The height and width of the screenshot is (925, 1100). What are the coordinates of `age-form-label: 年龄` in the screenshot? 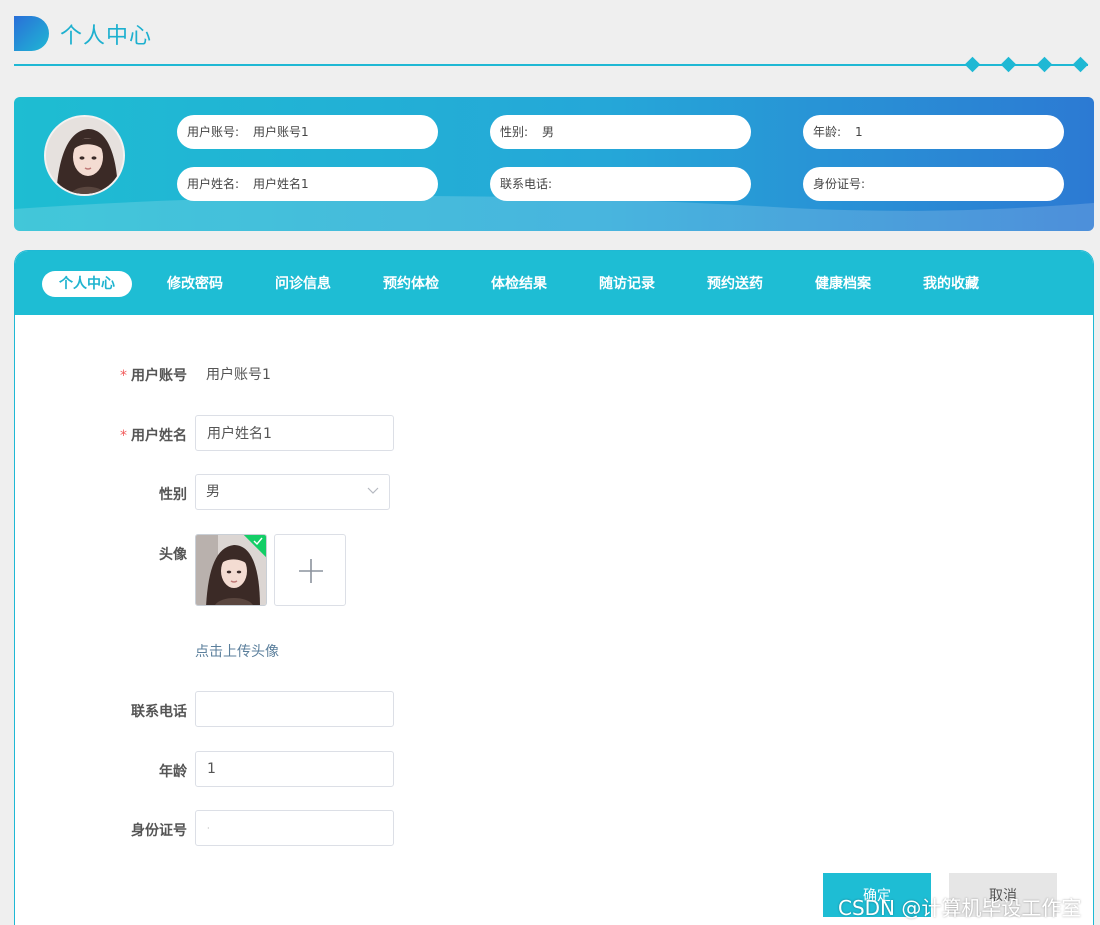 It's located at (173, 772).